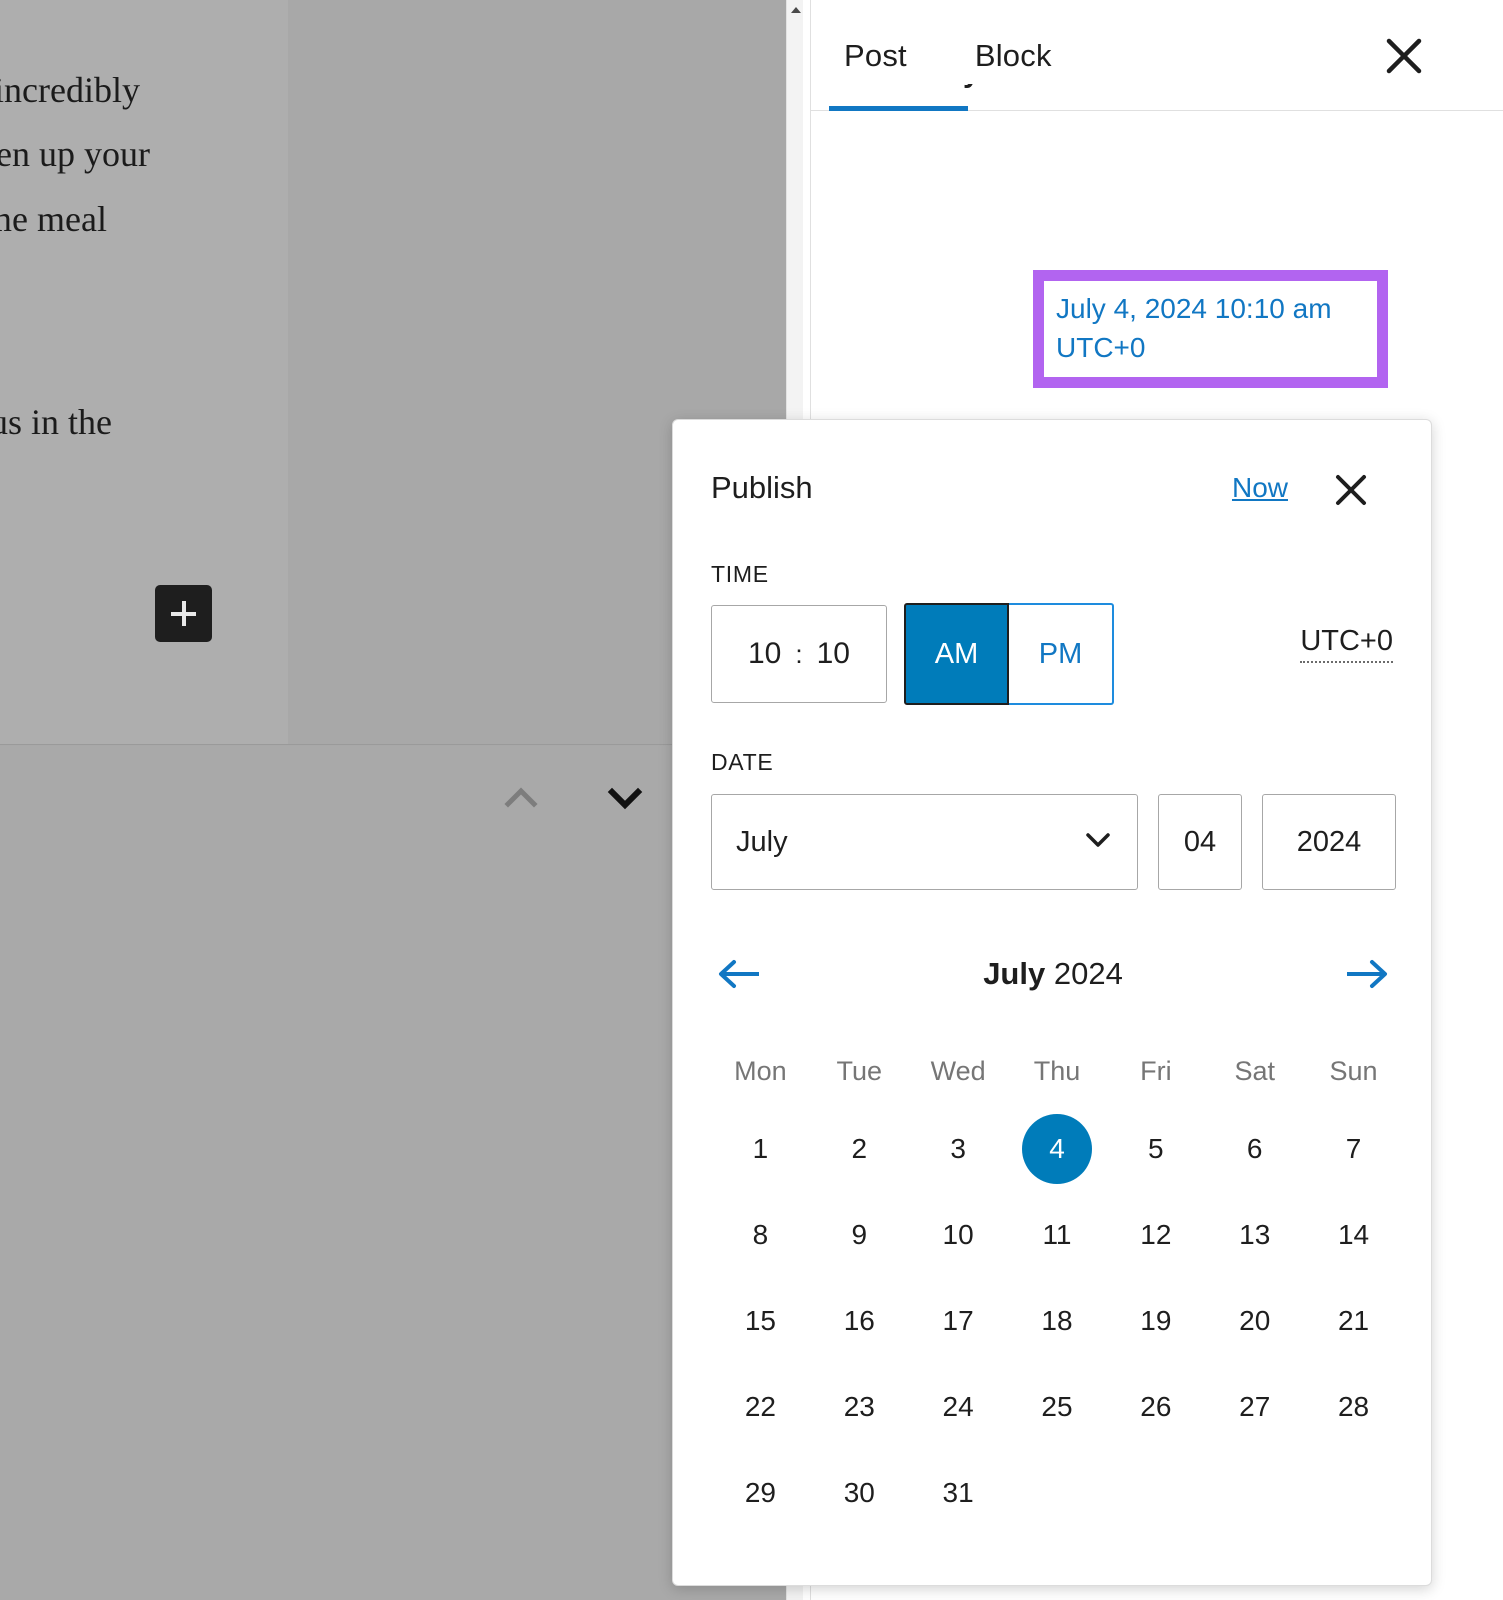 The image size is (1503, 1600). I want to click on calendar-day: 9, so click(859, 1235).